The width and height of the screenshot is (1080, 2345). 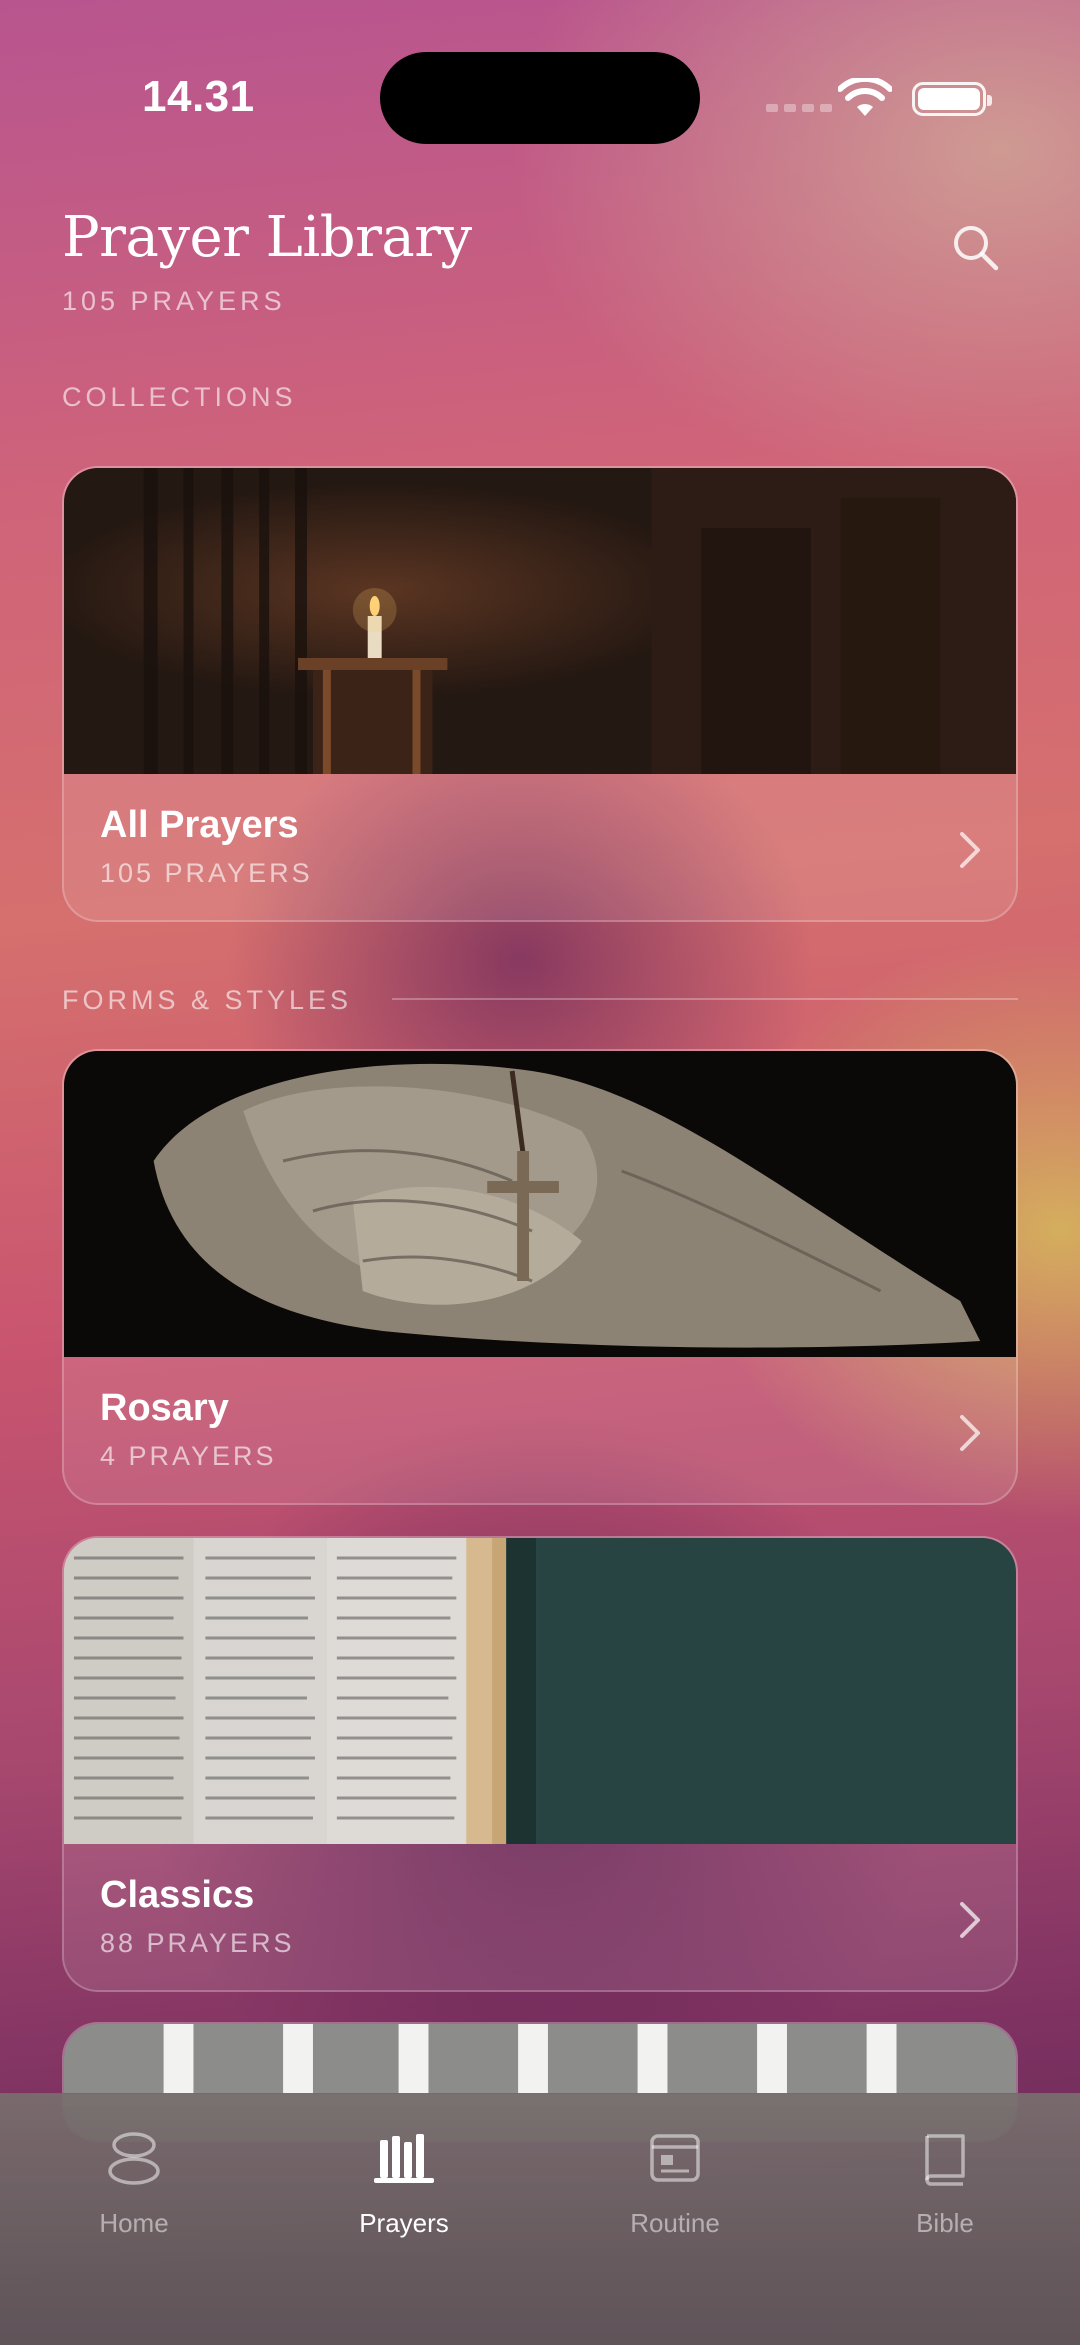 What do you see at coordinates (540, 2219) in the screenshot?
I see `tab-bar: Home Prayers Routine Bible` at bounding box center [540, 2219].